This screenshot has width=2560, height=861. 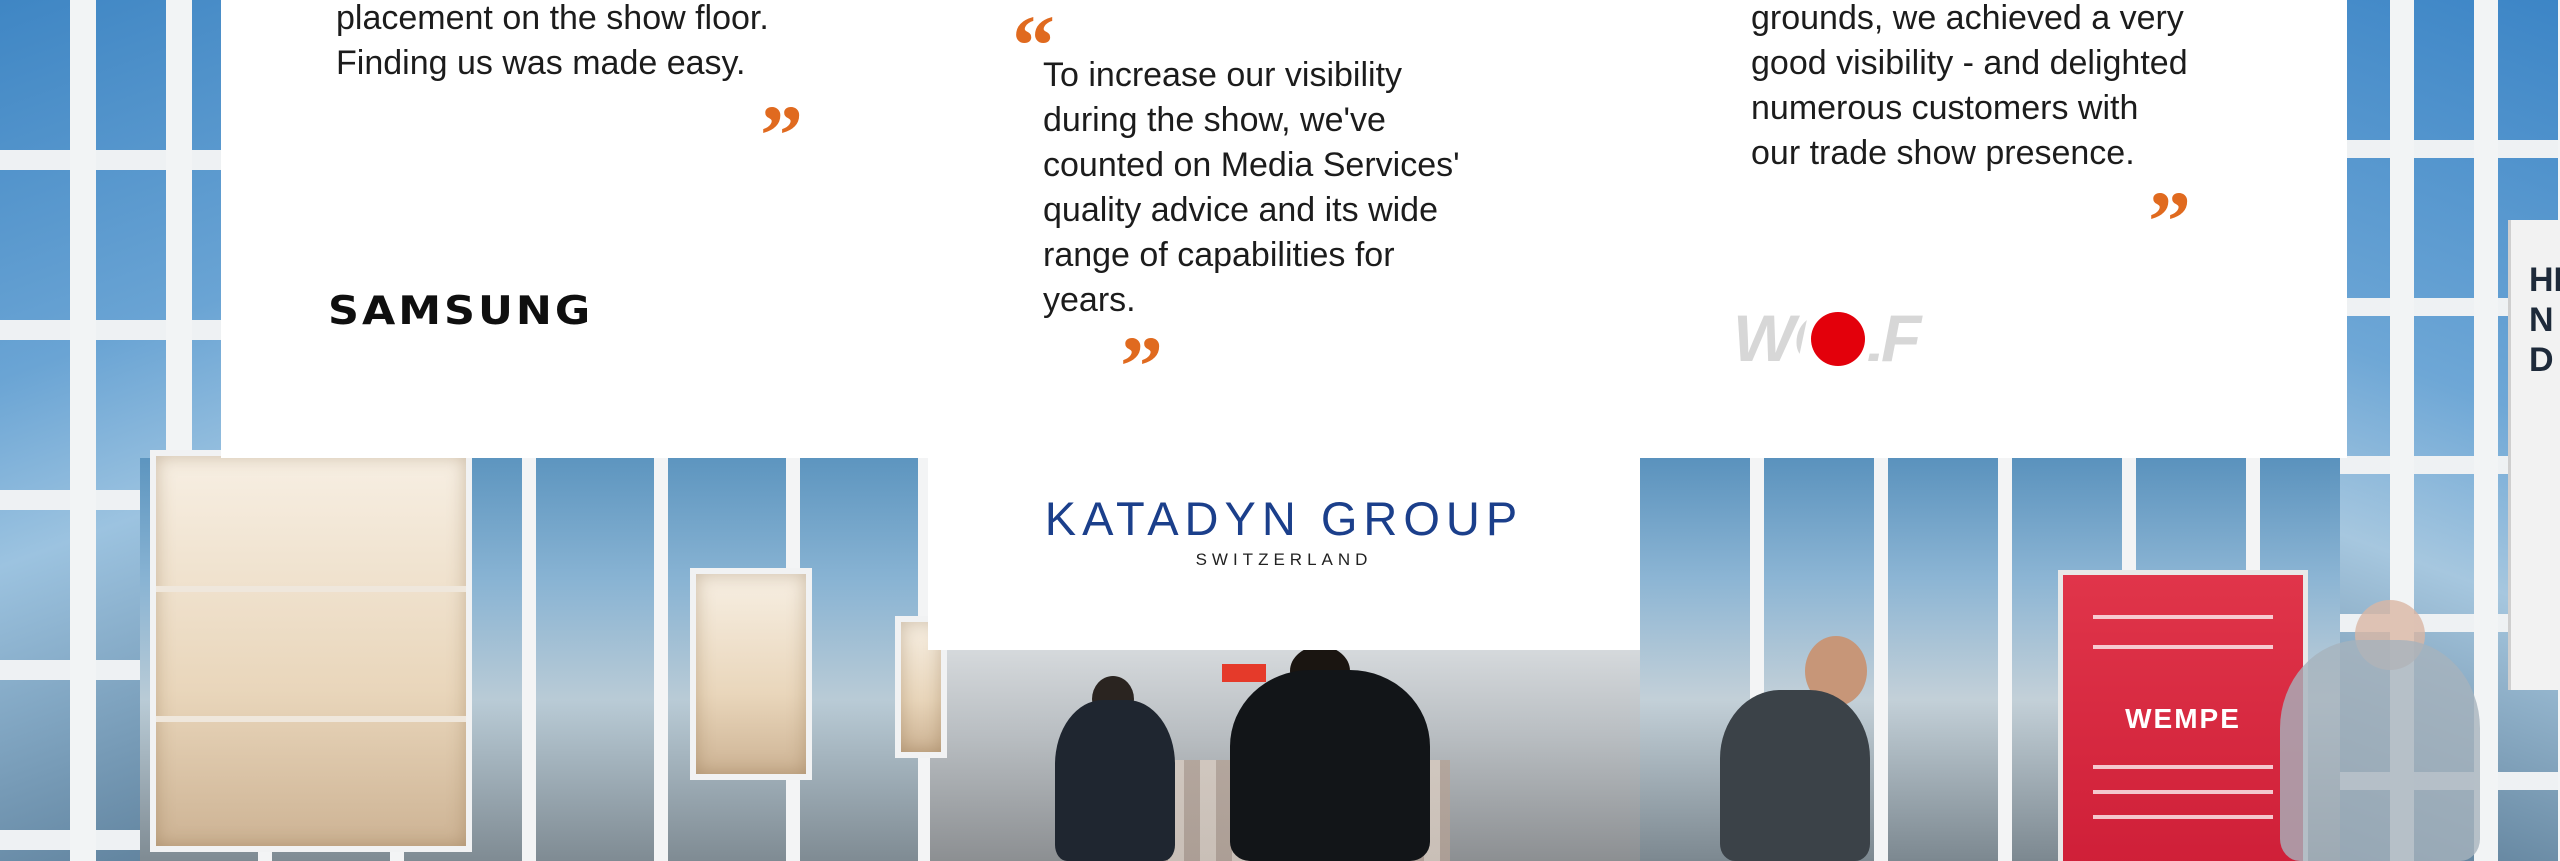 What do you see at coordinates (461, 311) in the screenshot?
I see `samsung-logo: SAMSUNG` at bounding box center [461, 311].